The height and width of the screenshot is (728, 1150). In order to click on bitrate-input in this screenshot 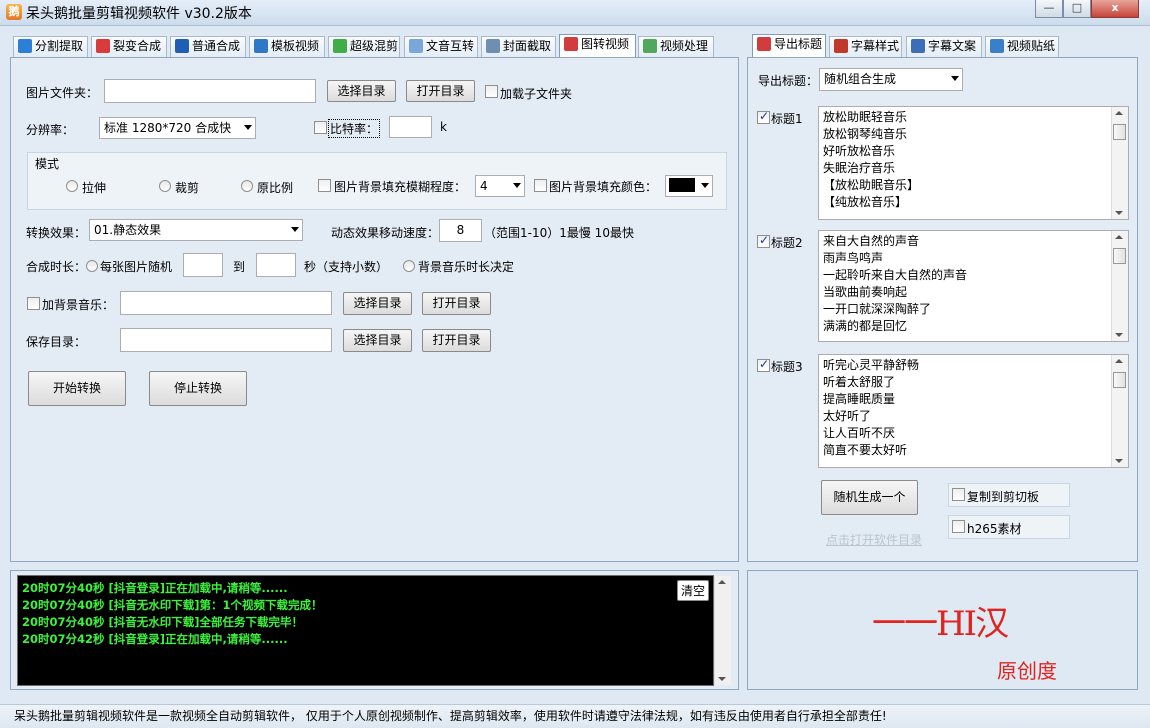, I will do `click(410, 127)`.